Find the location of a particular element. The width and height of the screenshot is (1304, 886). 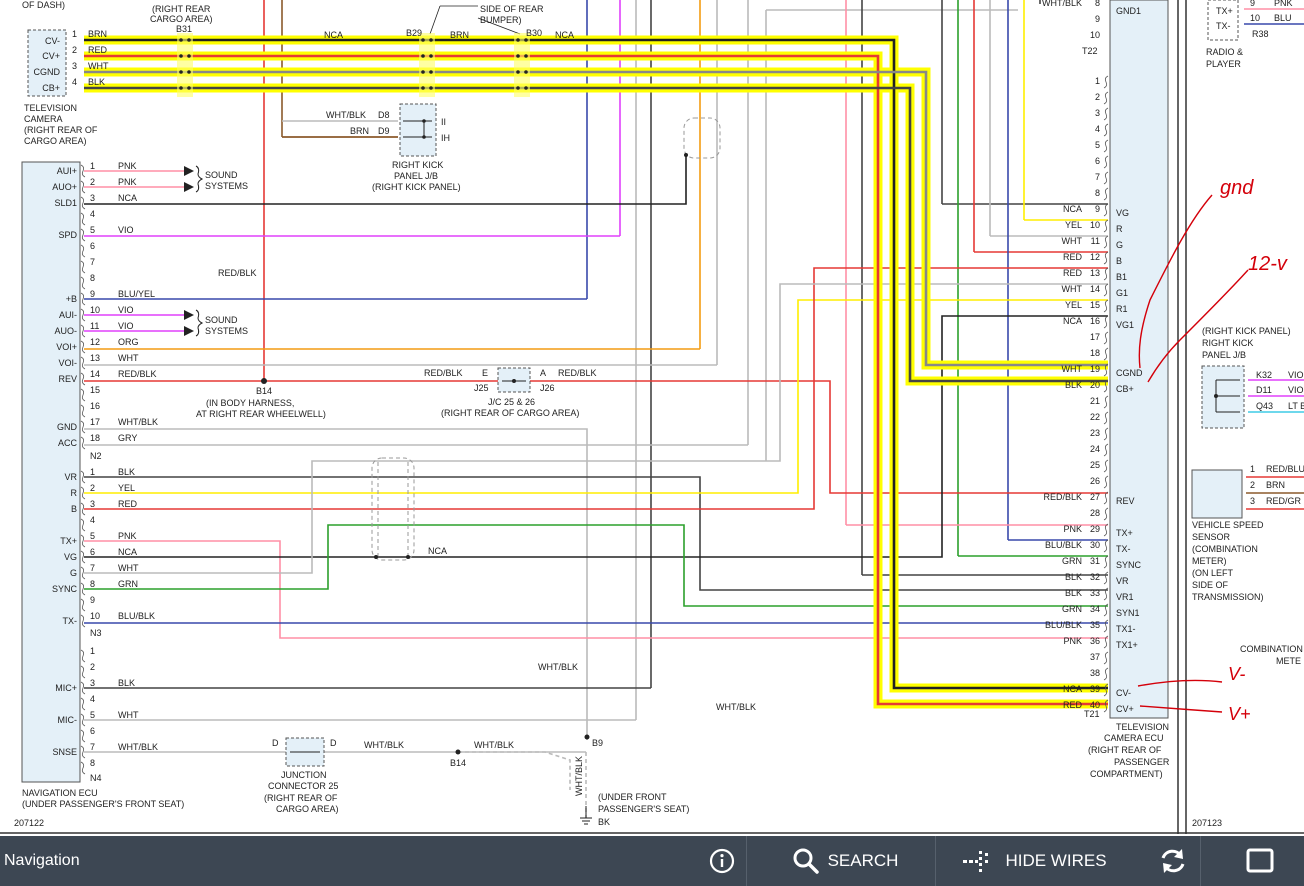

svg-text: TX- is located at coordinates (1223, 26).